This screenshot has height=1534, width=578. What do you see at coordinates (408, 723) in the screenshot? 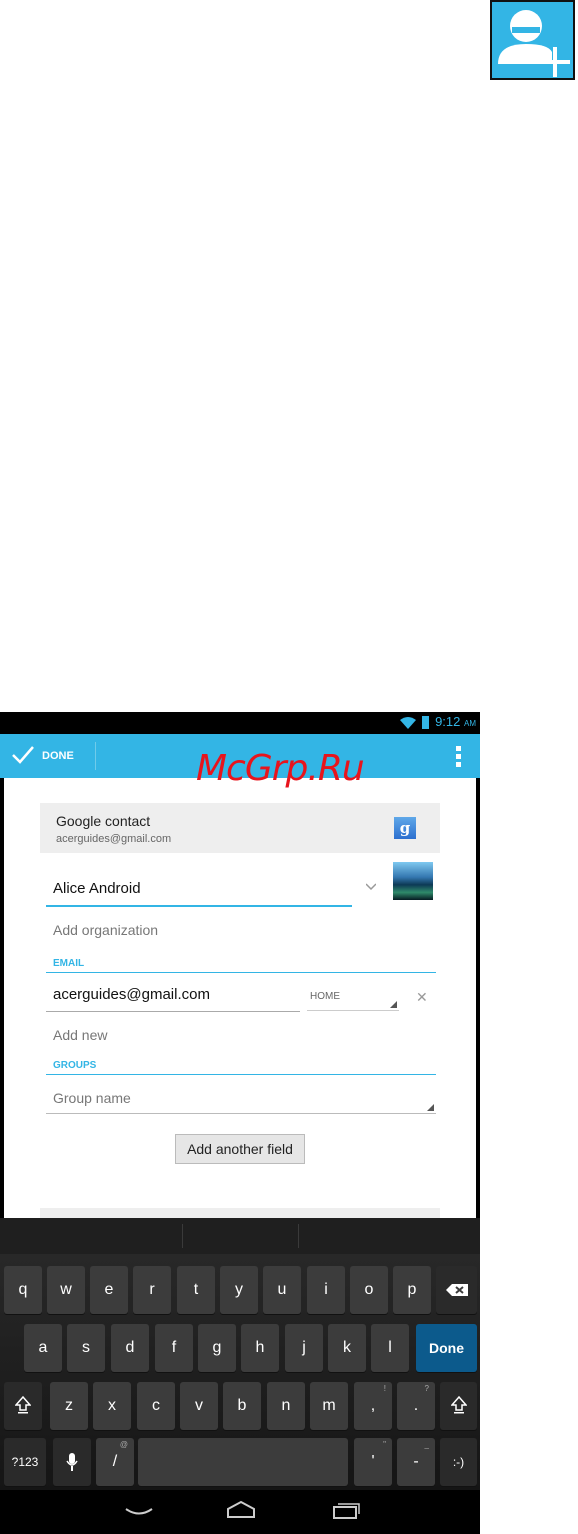
I see `wifi-icon` at bounding box center [408, 723].